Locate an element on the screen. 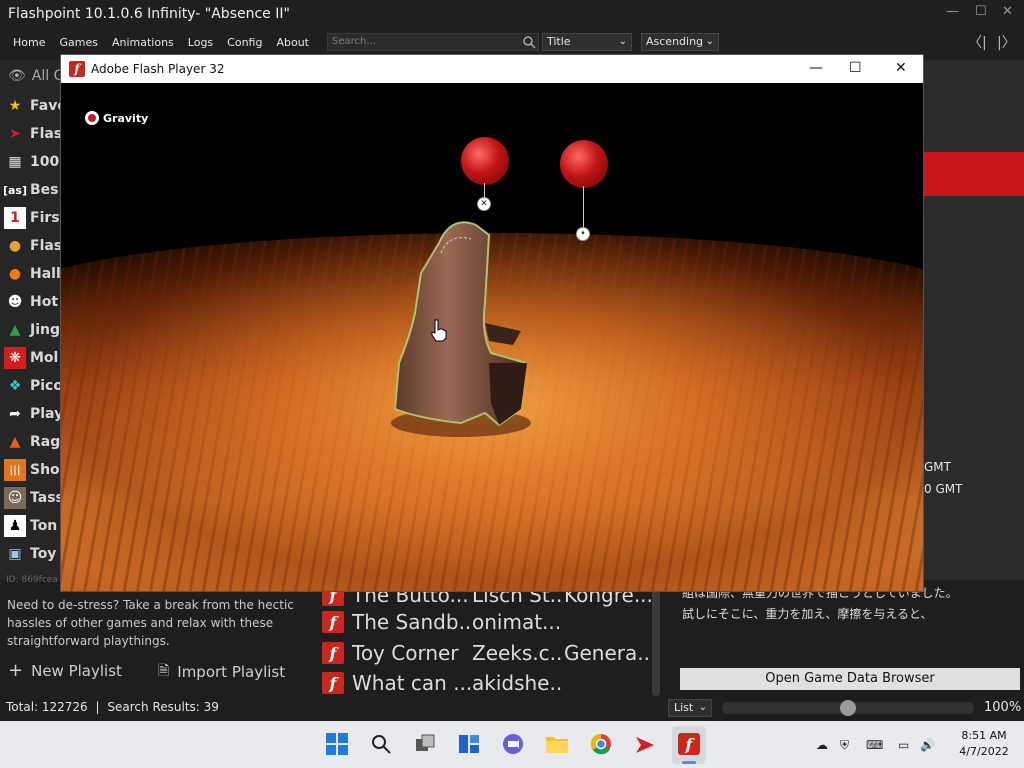  flash-player-title: Adobe Flash Player 32 is located at coordinates (158, 69).